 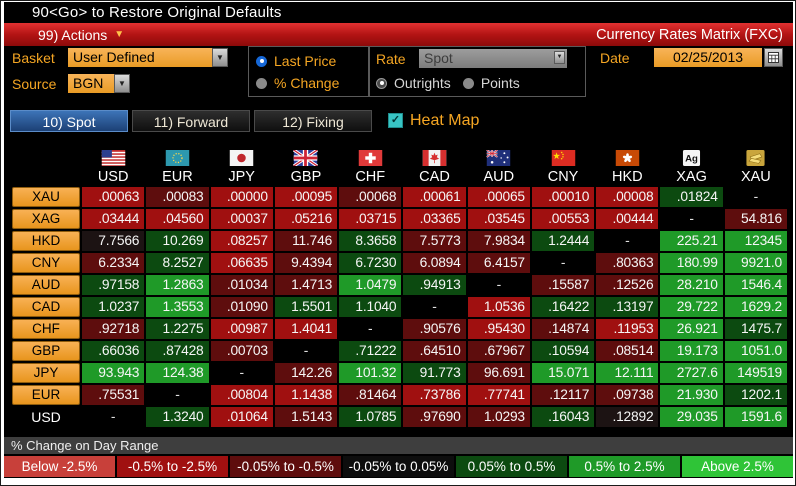 What do you see at coordinates (177, 197) in the screenshot?
I see `cell-xau-eur: .00083` at bounding box center [177, 197].